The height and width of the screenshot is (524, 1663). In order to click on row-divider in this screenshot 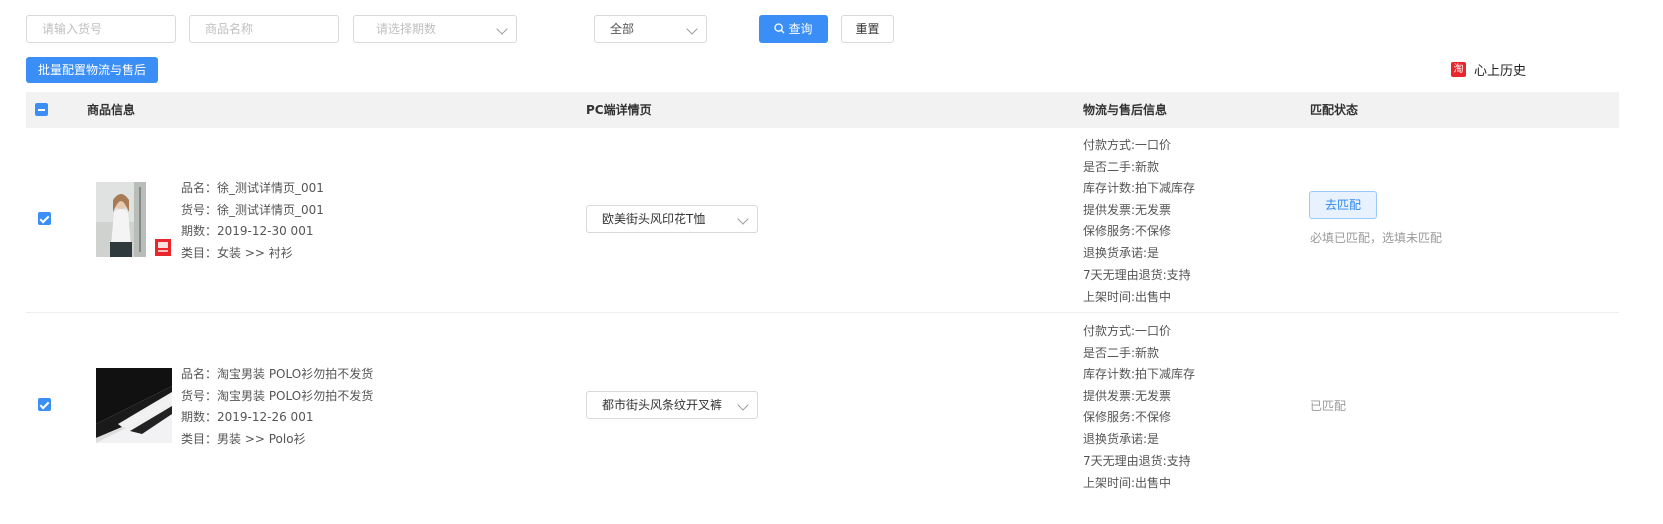, I will do `click(822, 312)`.